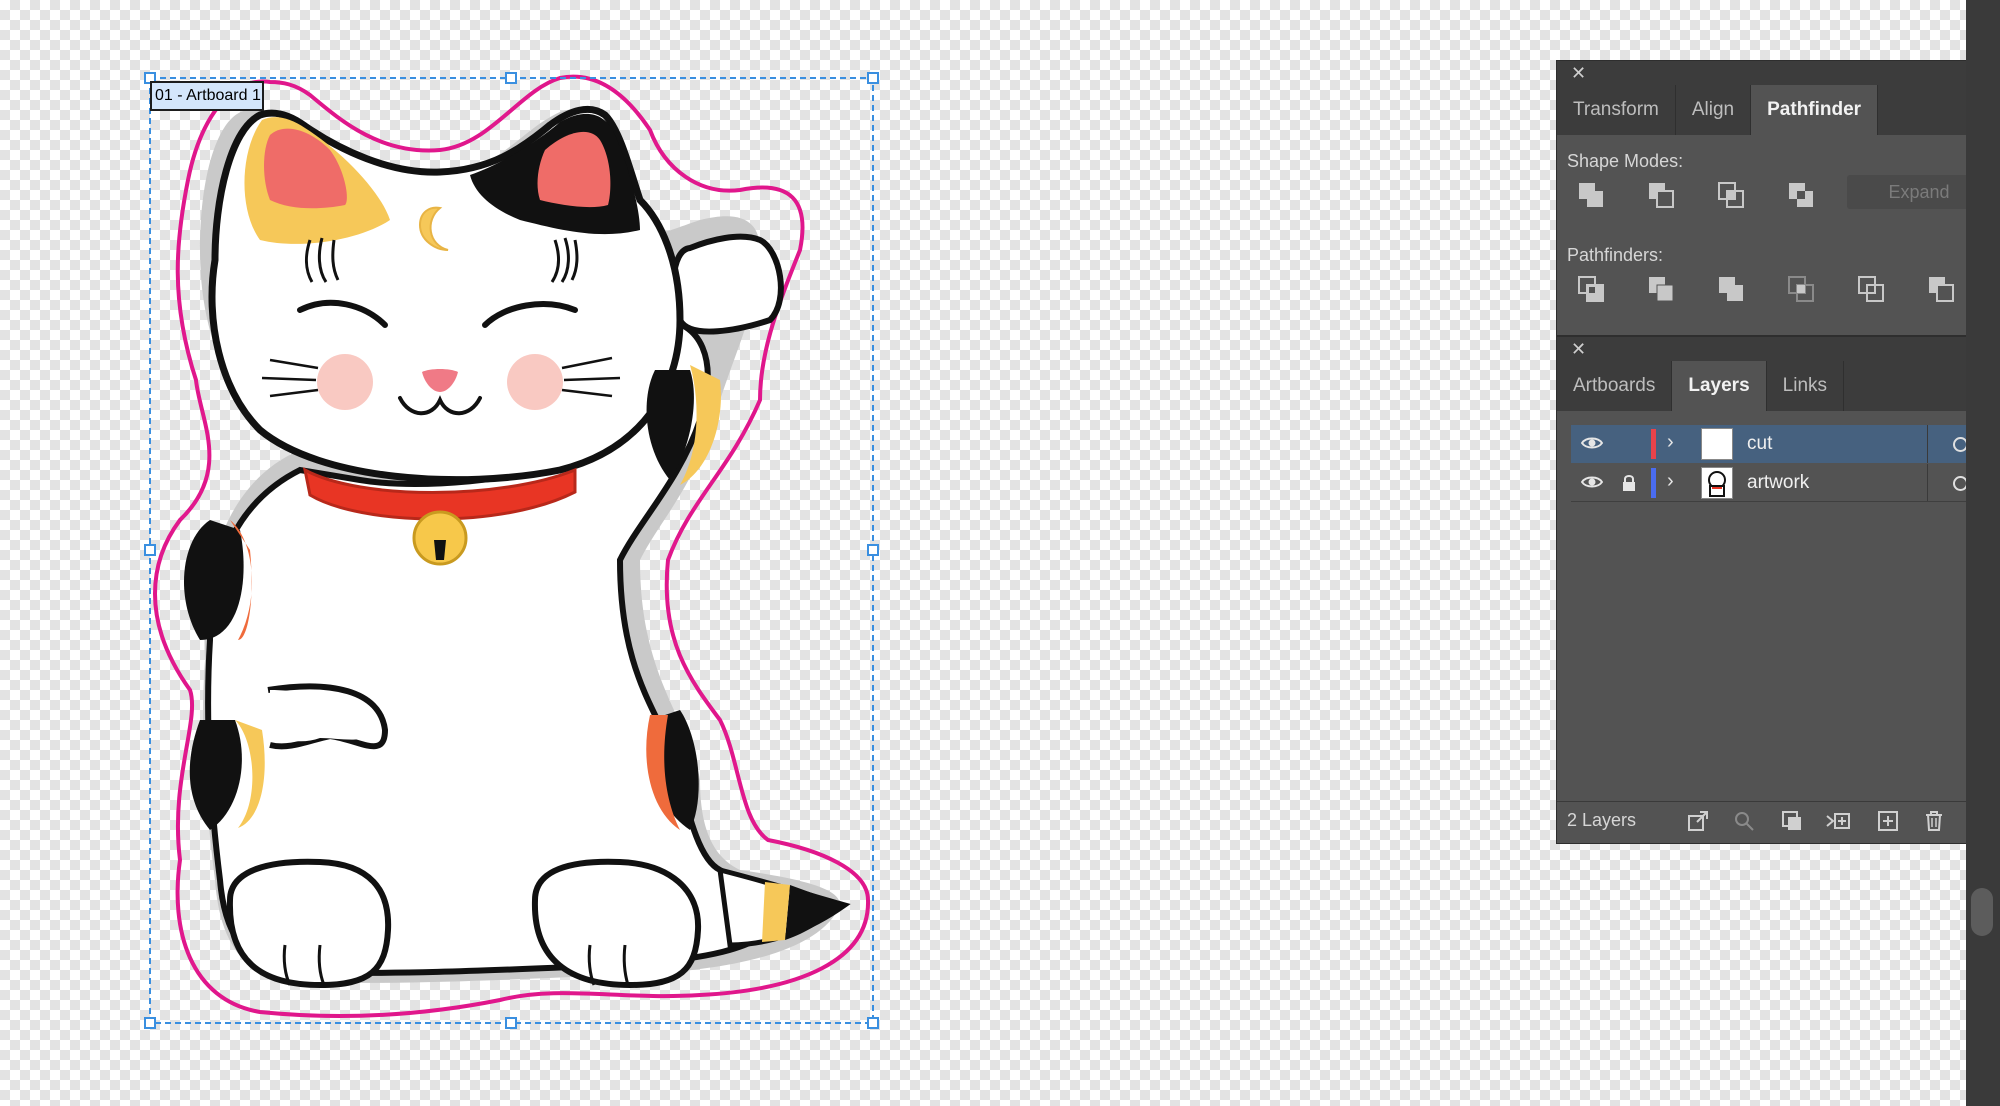 Image resolution: width=2000 pixels, height=1106 pixels. I want to click on scrollbar-thumb, so click(1982, 912).